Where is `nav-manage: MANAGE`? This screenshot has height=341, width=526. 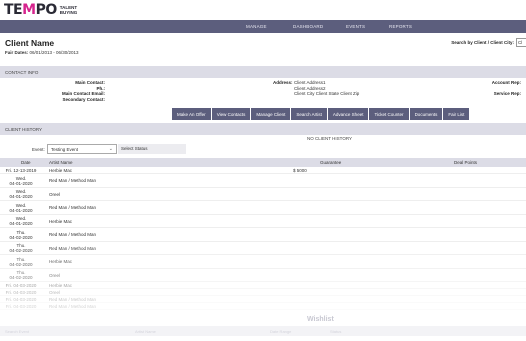 nav-manage: MANAGE is located at coordinates (256, 26).